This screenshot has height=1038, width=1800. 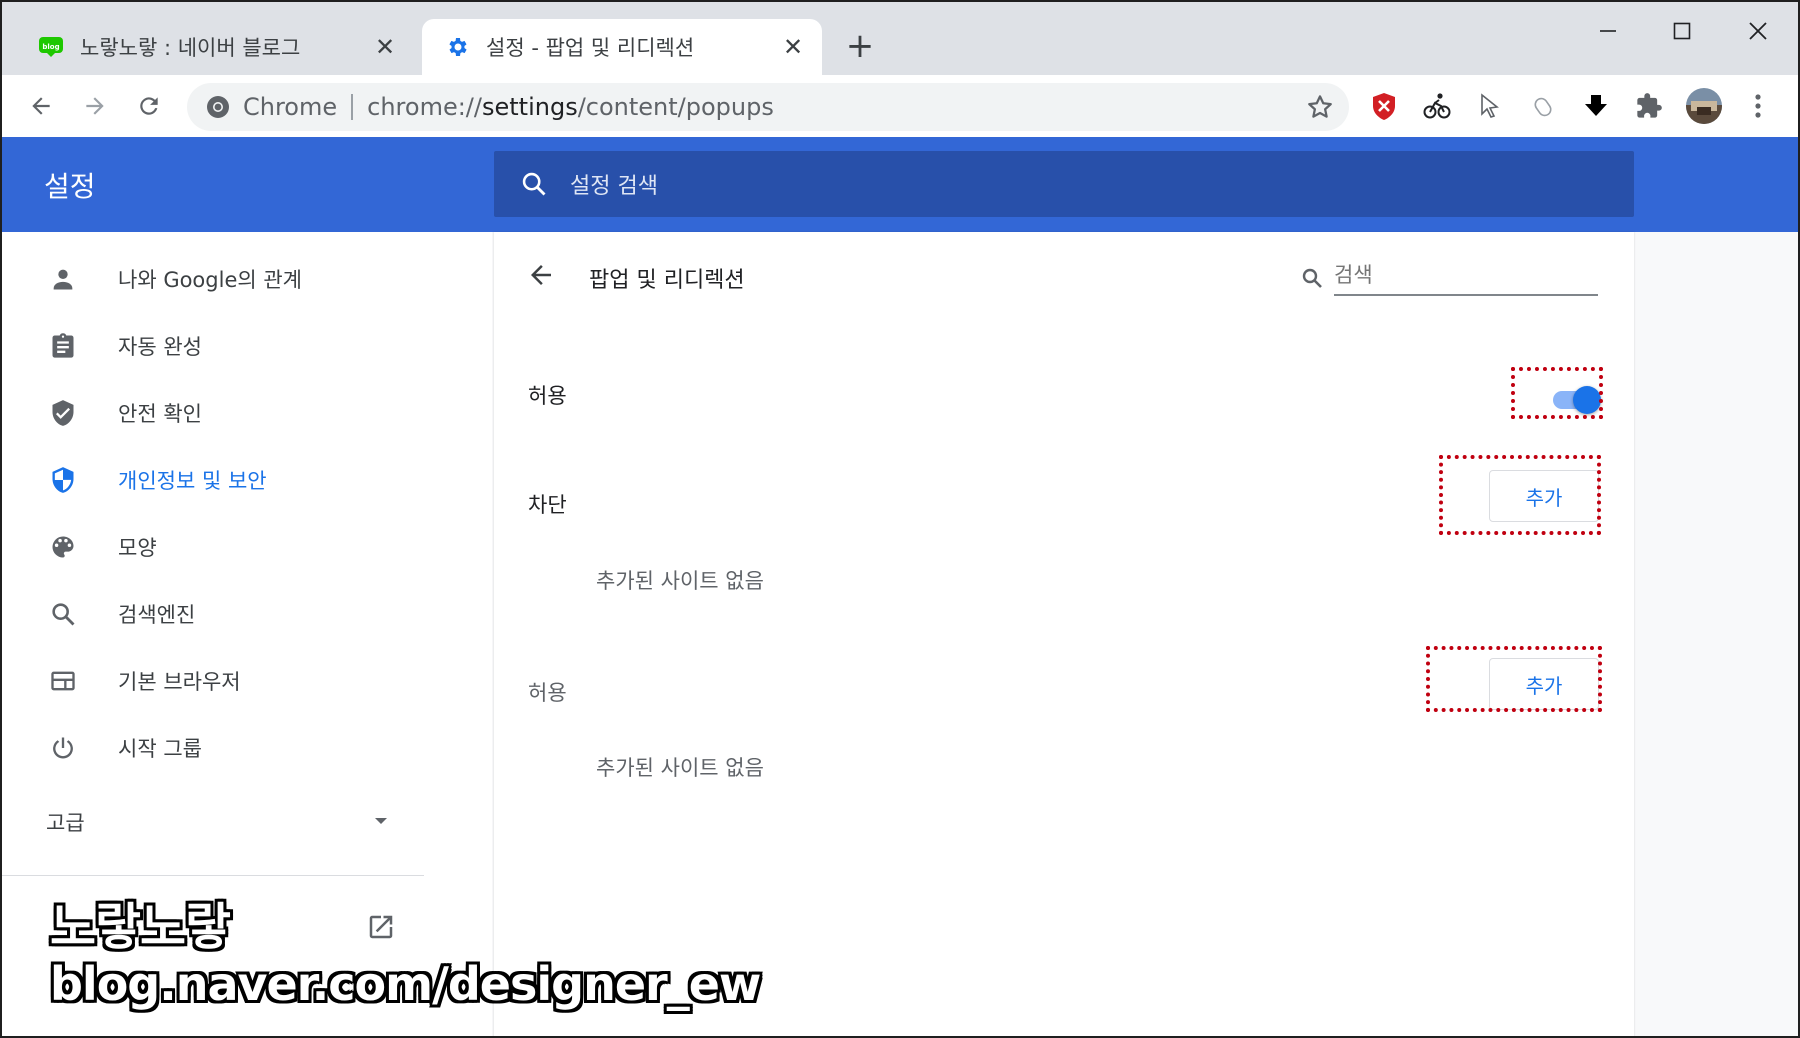 I want to click on sidebar-item-label: 검색엔진, so click(x=157, y=615).